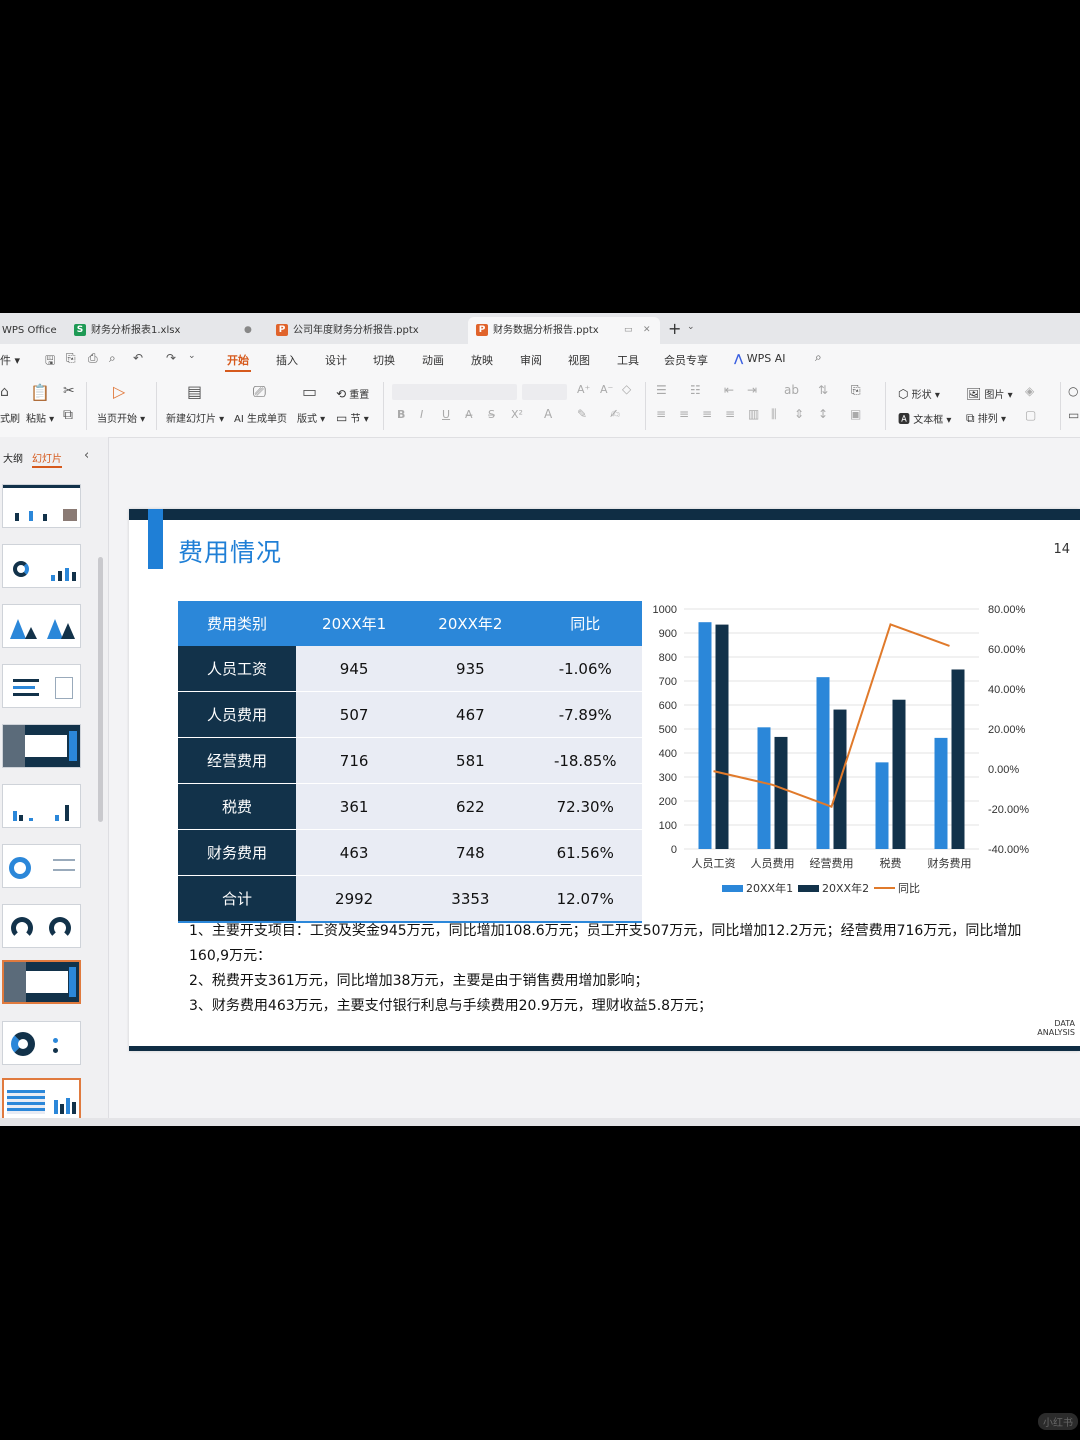 The width and height of the screenshot is (1080, 1440). Describe the element at coordinates (823, 390) in the screenshot. I see `sort-icon: ⇅` at that location.